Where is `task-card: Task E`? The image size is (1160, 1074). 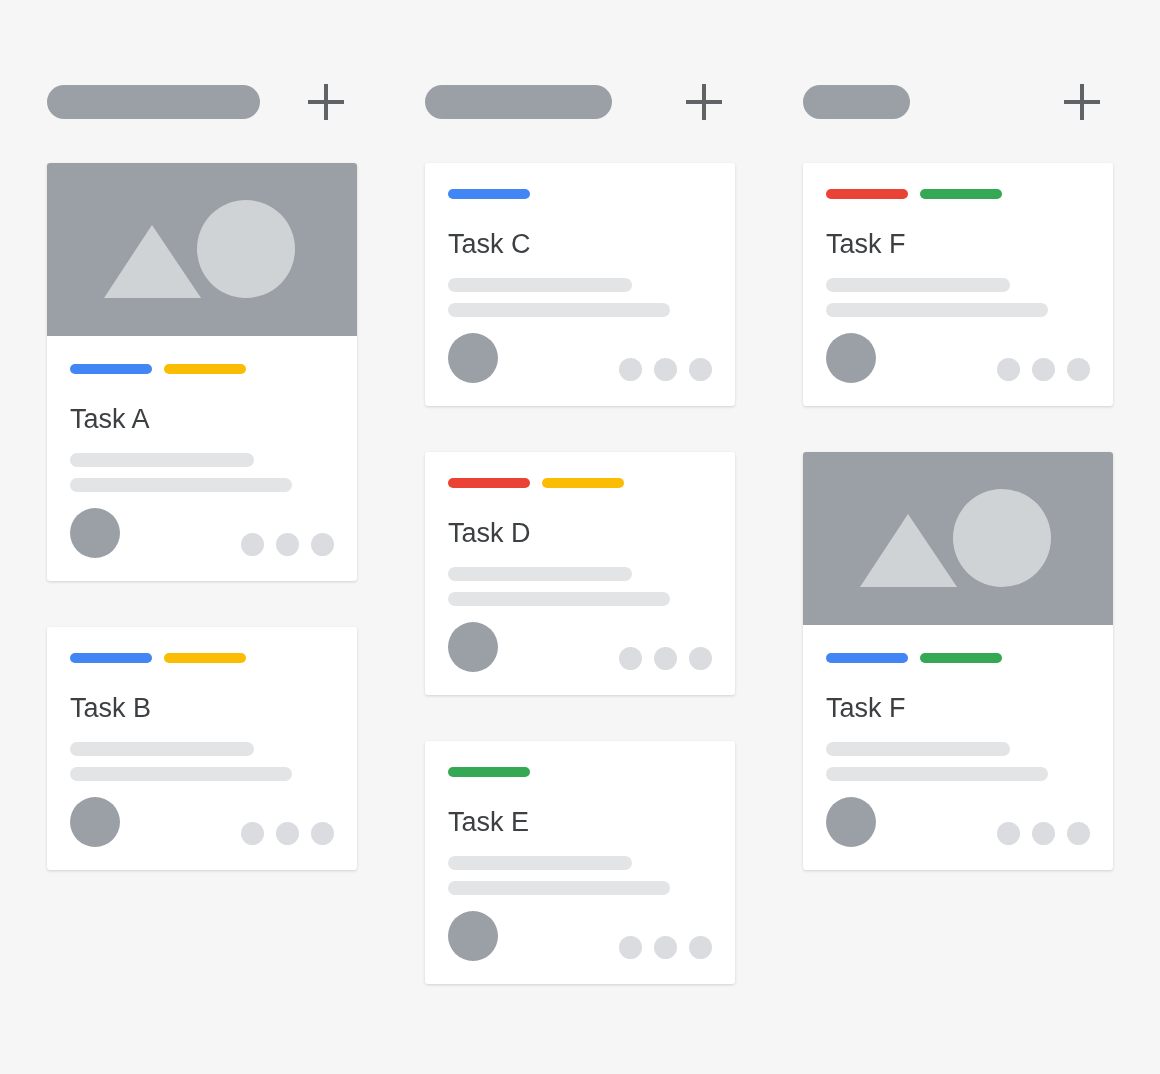 task-card: Task E is located at coordinates (580, 862).